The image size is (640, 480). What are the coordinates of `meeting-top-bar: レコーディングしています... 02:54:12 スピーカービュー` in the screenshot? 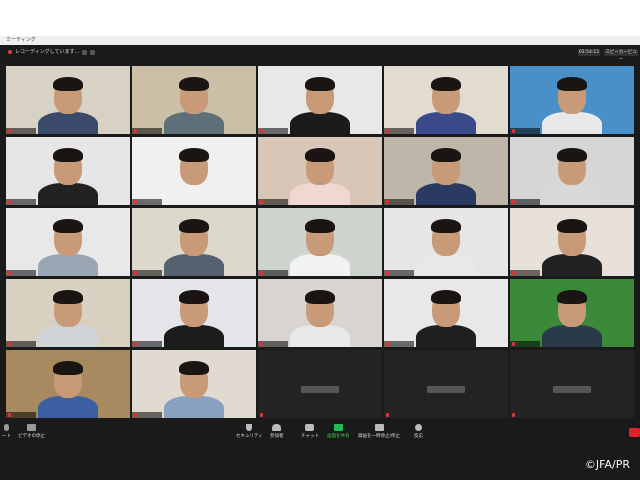 It's located at (320, 53).